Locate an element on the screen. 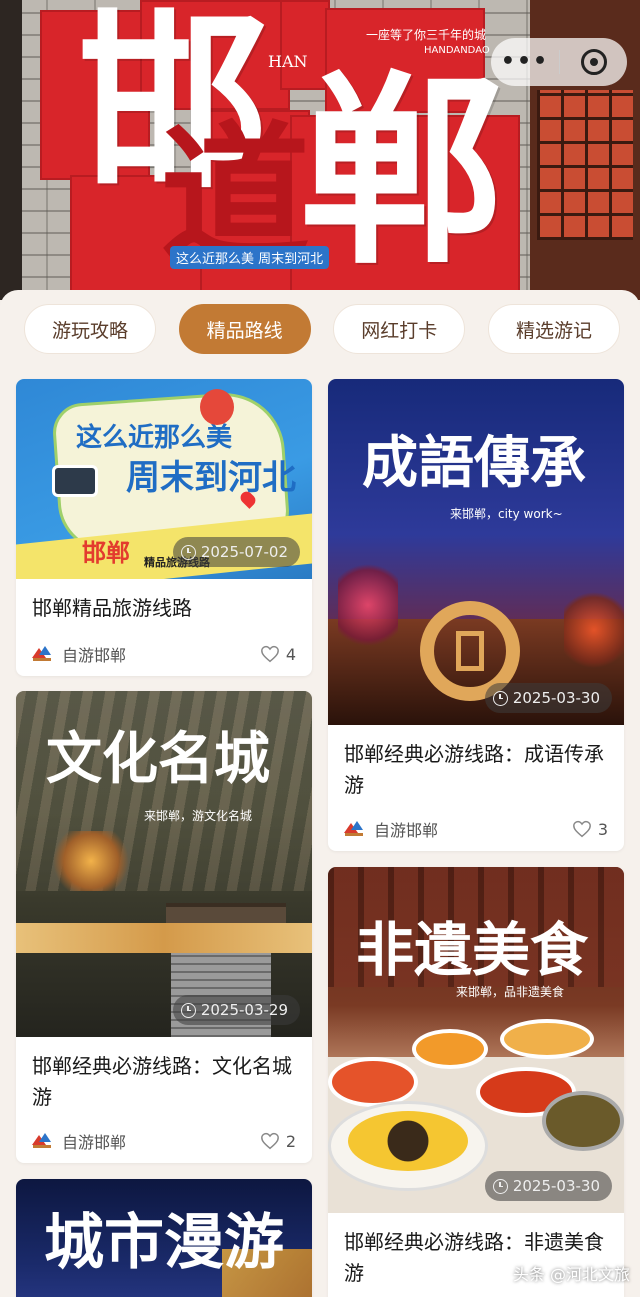 The width and height of the screenshot is (640, 1297). card-title: 邯郸精品旅游线路 is located at coordinates (112, 608).